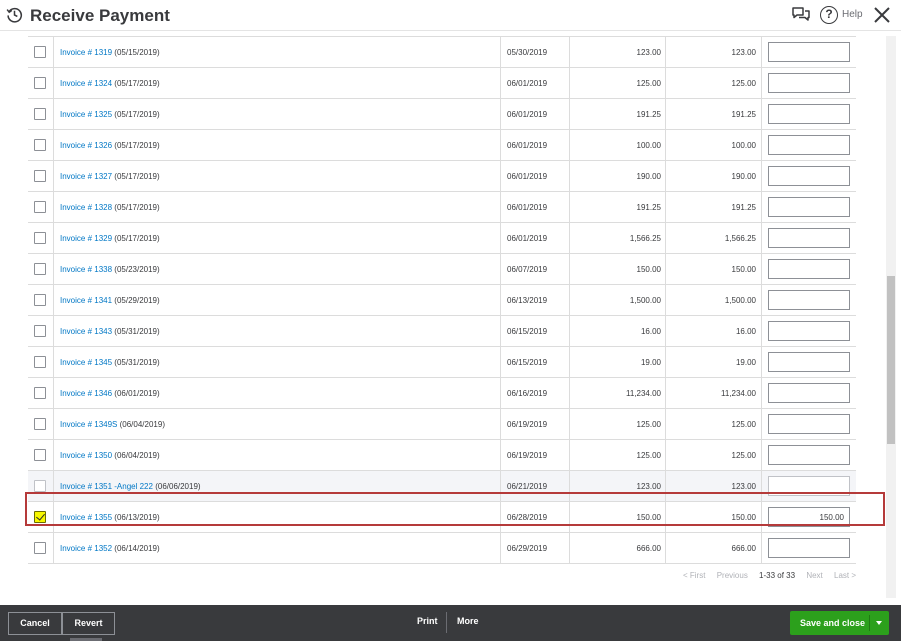 The image size is (901, 641). I want to click on invoice-description: Invoice # 1346 (06/01/2019), so click(280, 393).